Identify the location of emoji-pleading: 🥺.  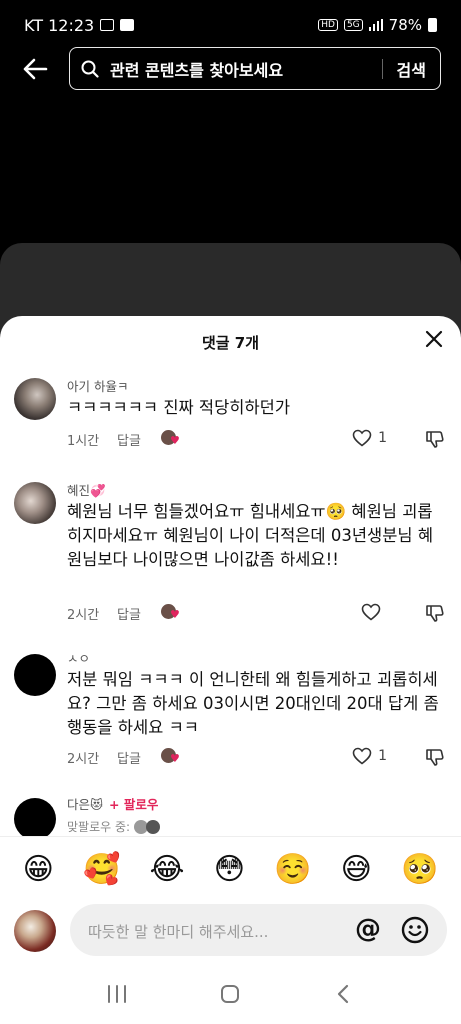
(419, 870).